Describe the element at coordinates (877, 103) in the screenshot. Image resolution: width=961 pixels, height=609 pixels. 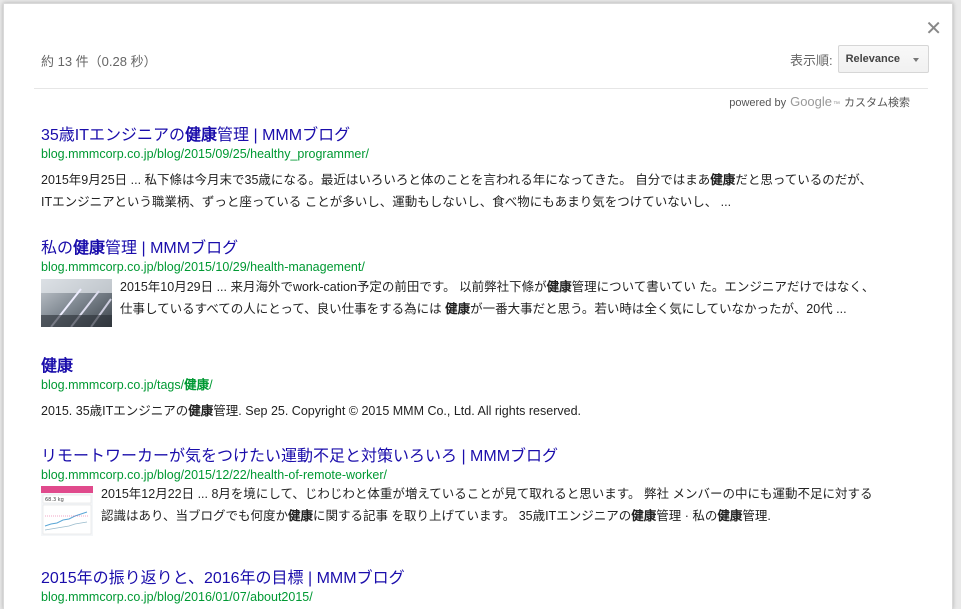
I see `branding-suffix: カスタム検索` at that location.